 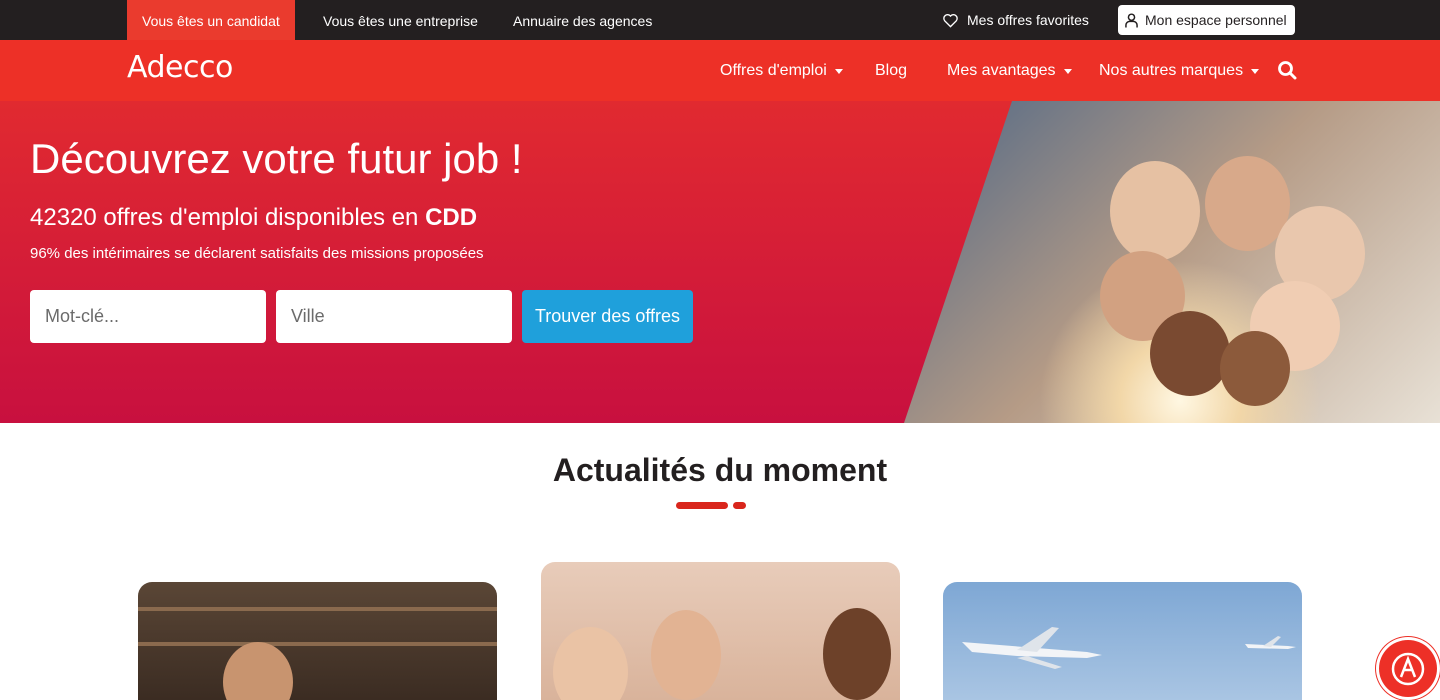 I want to click on nav-autres-marques: Nos autres marques, so click(x=1179, y=70).